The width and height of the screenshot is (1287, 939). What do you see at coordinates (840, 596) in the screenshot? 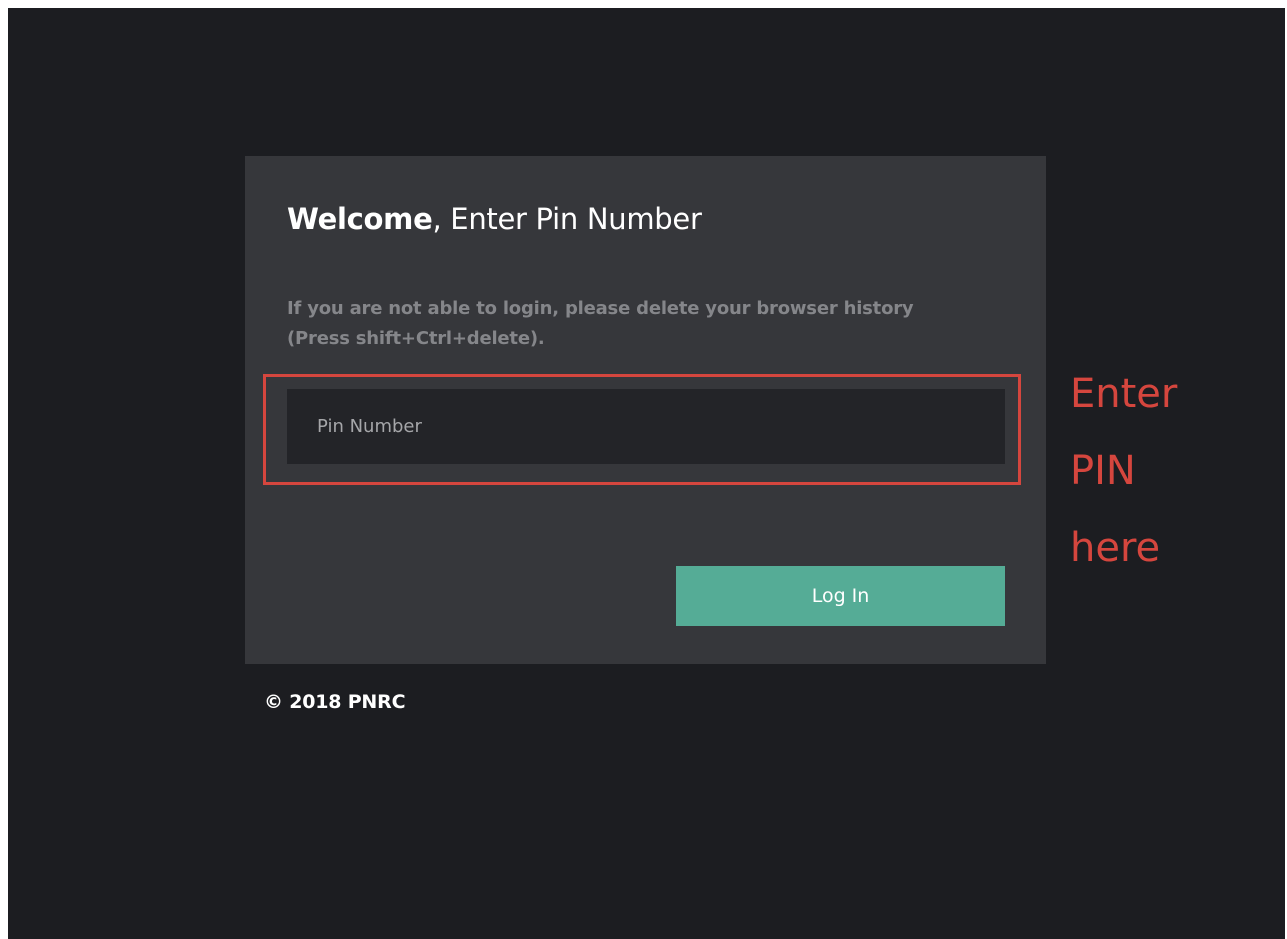
I see `log-in-button: Log In` at bounding box center [840, 596].